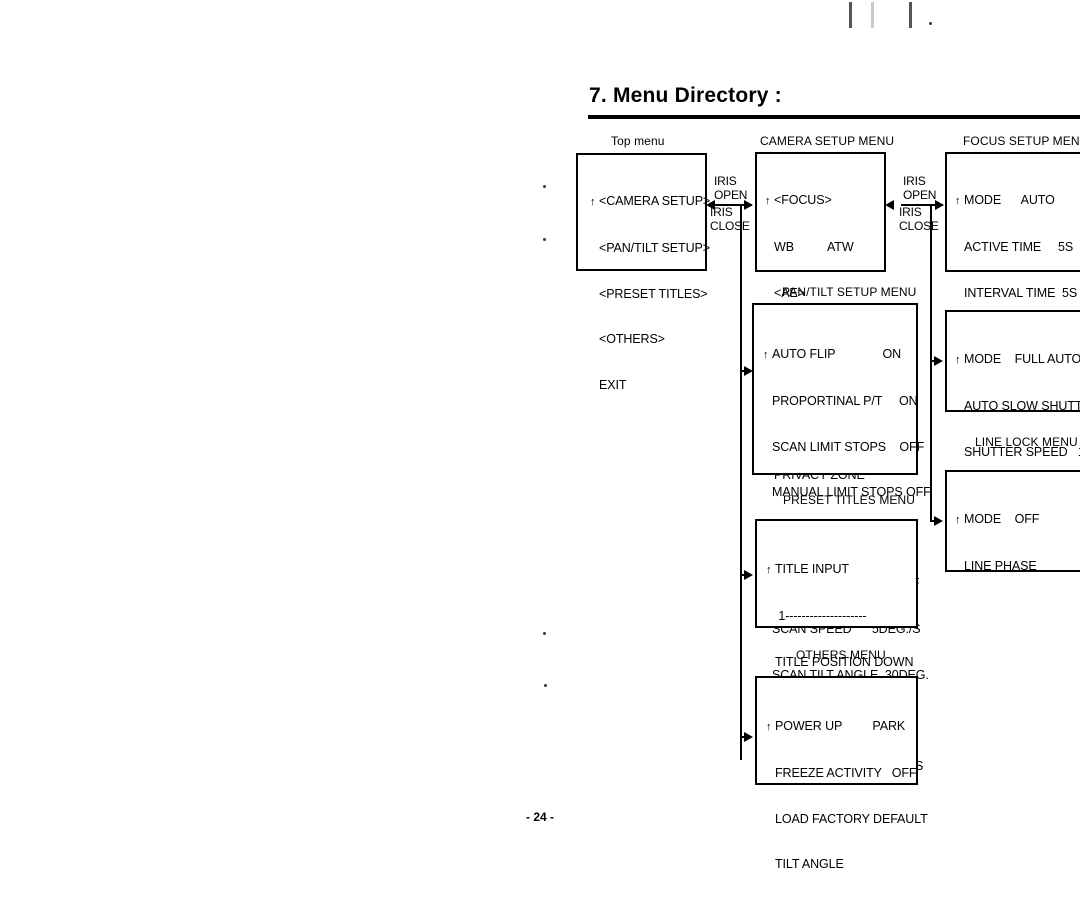 The image size is (1080, 903). I want to click on arrow-to-preset-menu-icon, so click(748, 575).